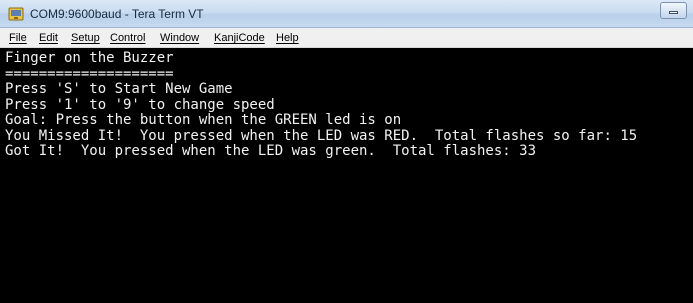  Describe the element at coordinates (89, 58) in the screenshot. I see `terminal-line: Finger on the Buzzer` at that location.